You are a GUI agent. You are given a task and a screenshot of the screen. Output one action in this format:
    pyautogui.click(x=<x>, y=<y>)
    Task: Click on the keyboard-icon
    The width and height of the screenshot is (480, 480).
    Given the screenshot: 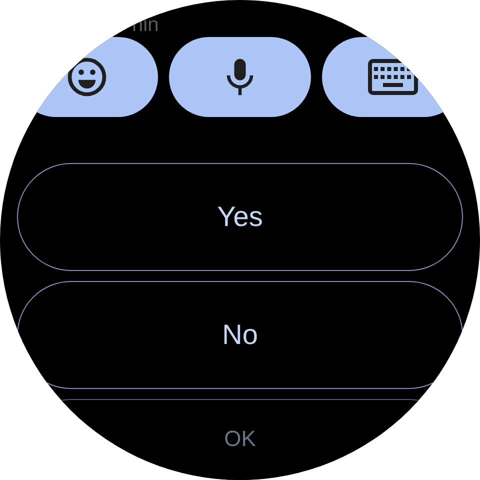 What is the action you would take?
    pyautogui.click(x=393, y=77)
    